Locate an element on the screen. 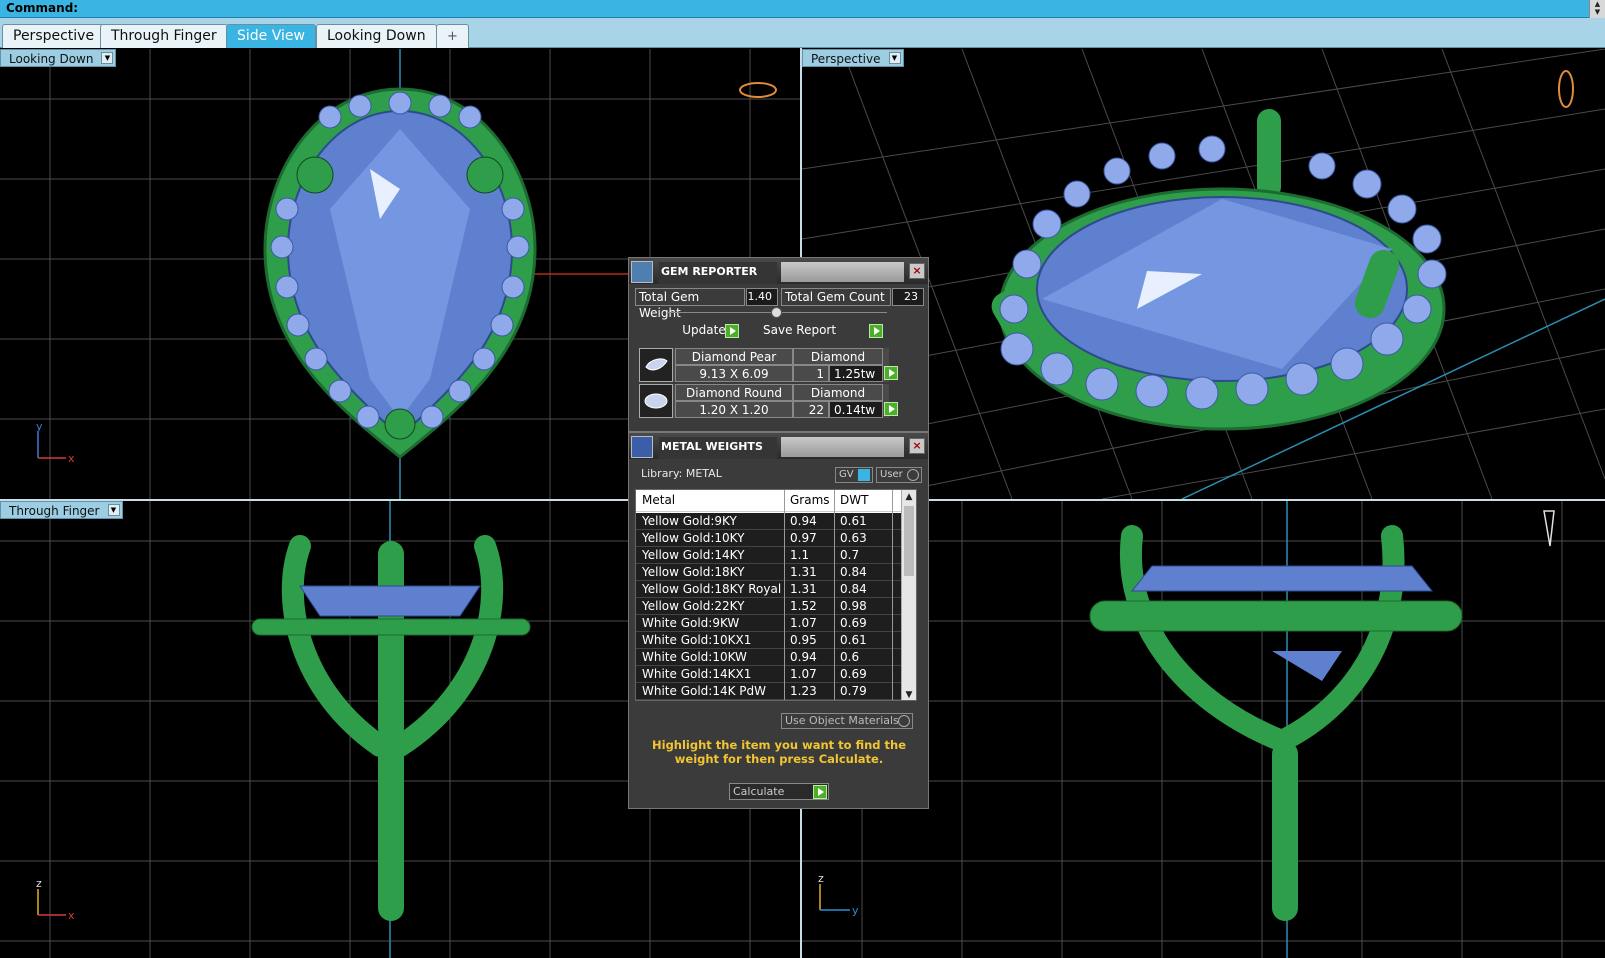 The height and width of the screenshot is (958, 1605). ring-top-view is located at coordinates (400, 273).